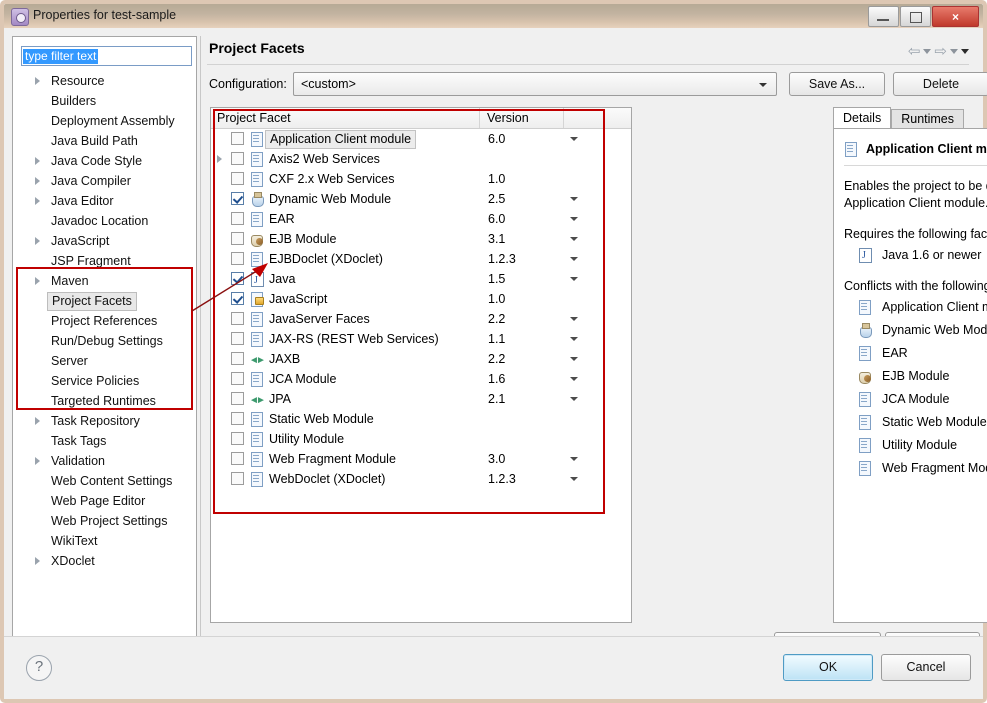 The height and width of the screenshot is (703, 987). What do you see at coordinates (421, 339) in the screenshot?
I see `table-row: JAX-RS (REST Web Services) 1.1` at bounding box center [421, 339].